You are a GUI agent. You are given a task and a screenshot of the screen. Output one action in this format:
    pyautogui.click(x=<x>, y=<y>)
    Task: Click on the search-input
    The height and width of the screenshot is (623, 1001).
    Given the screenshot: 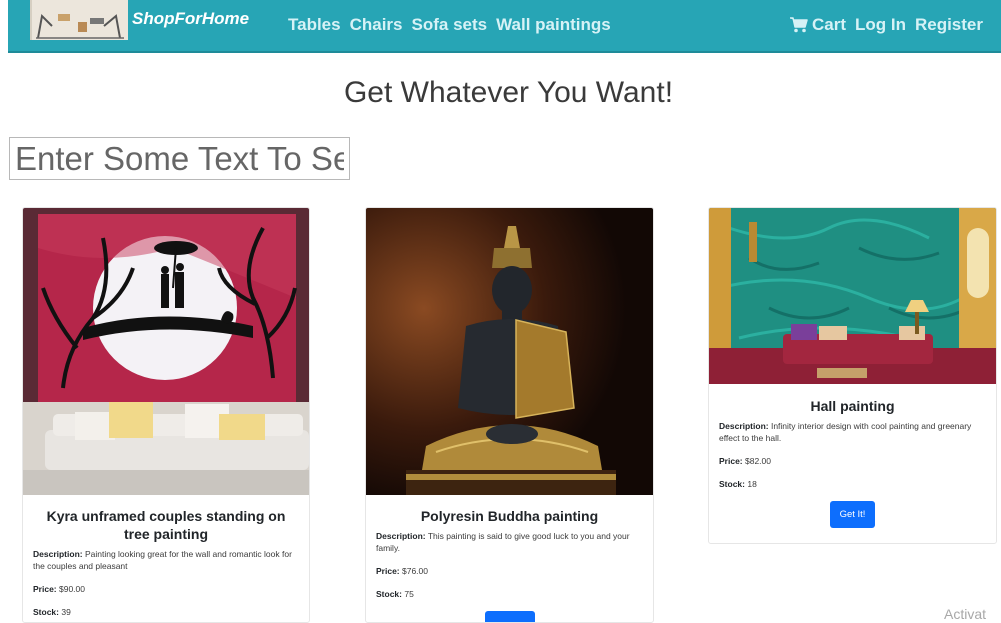 What is the action you would take?
    pyautogui.click(x=179, y=158)
    